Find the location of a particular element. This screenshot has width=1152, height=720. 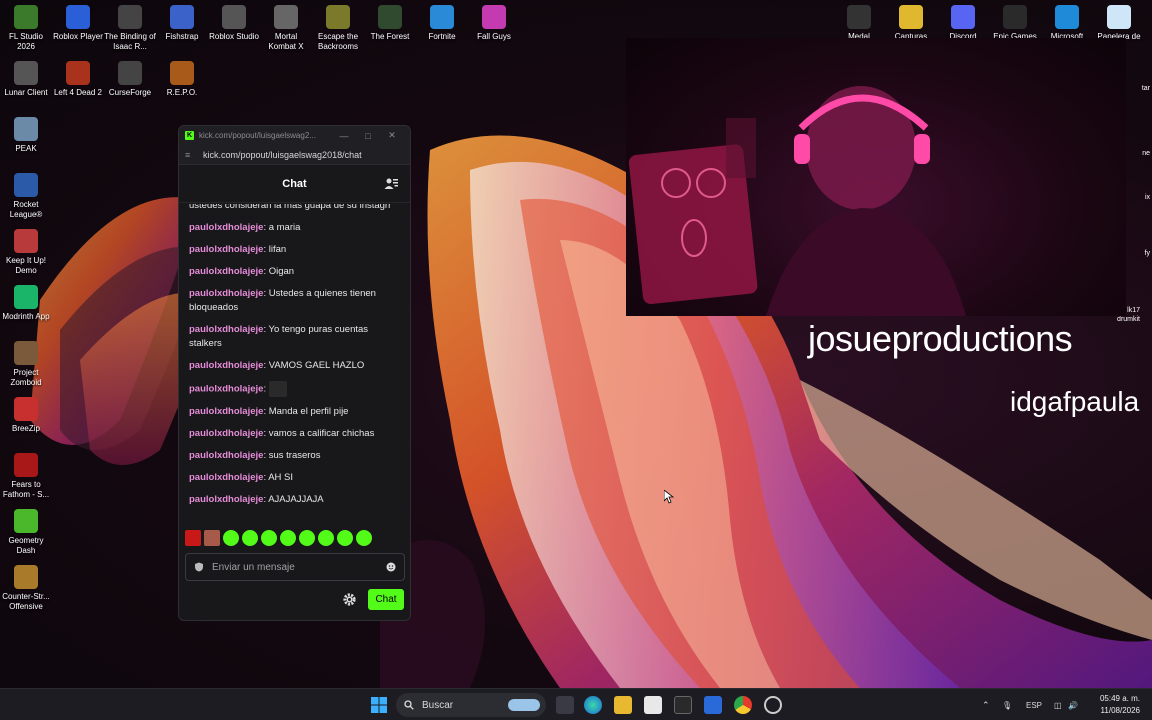

desktop-icon: Lunar Client is located at coordinates (26, 79).